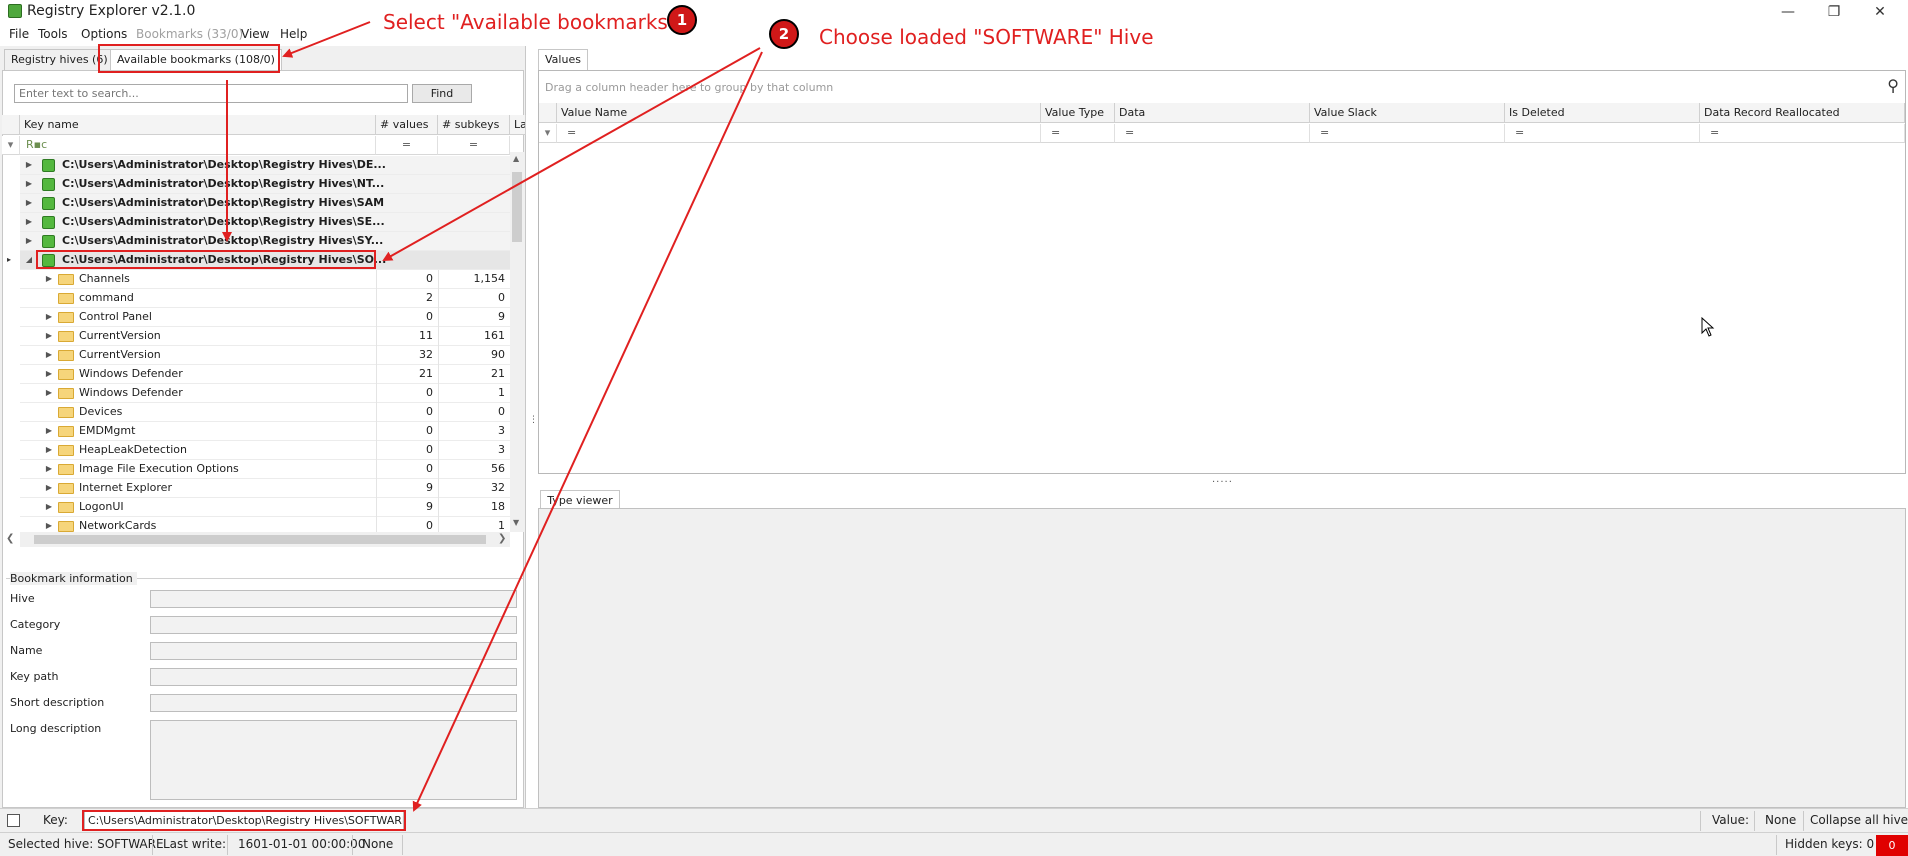 This screenshot has width=1908, height=856. I want to click on arrow-to-tab, so click(326, 39).